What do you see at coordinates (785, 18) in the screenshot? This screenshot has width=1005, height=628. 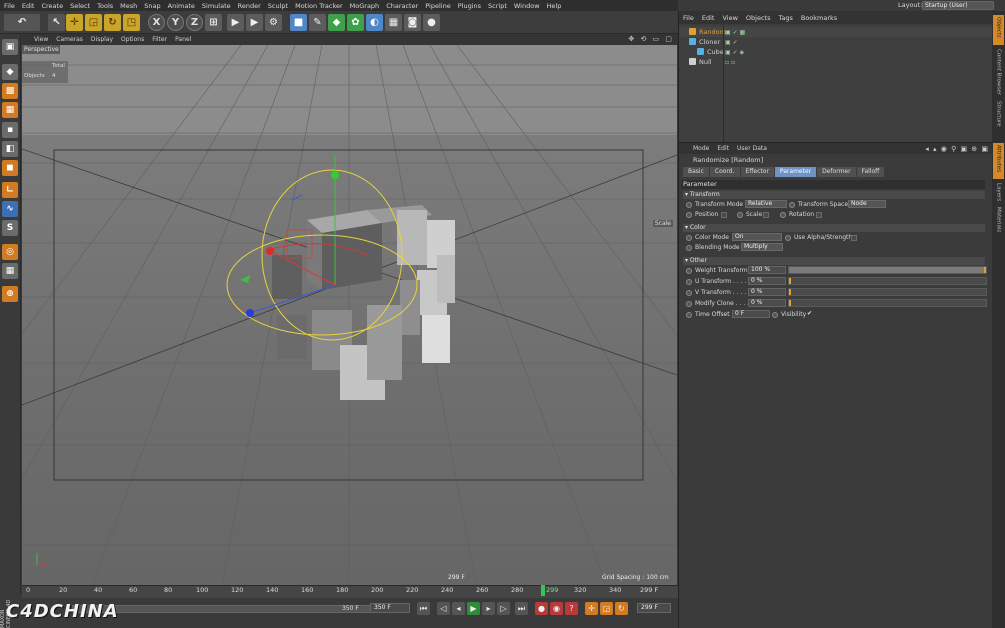 I see `om-menu-tags: Tags` at bounding box center [785, 18].